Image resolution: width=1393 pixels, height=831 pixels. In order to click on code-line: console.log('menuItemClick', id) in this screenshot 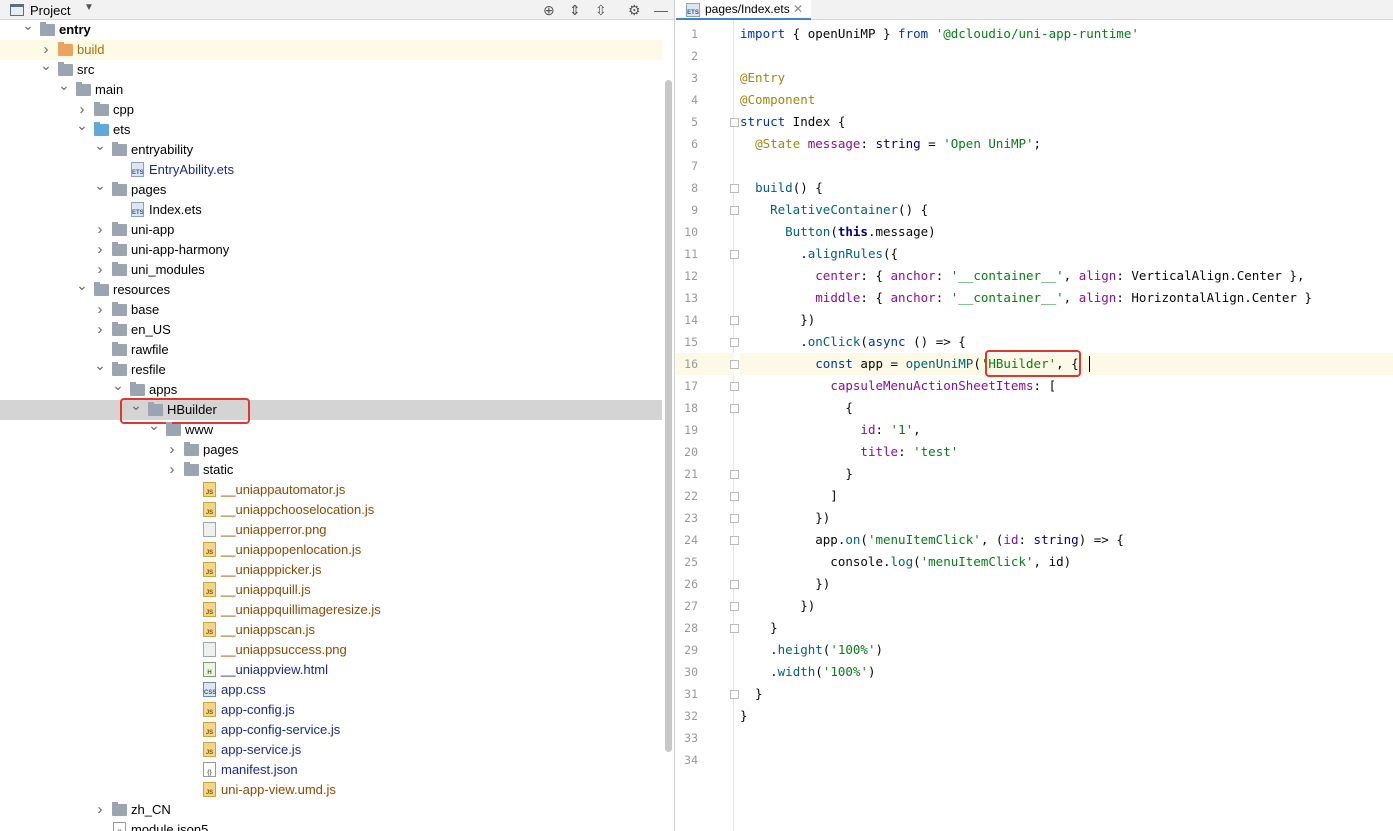, I will do `click(905, 562)`.